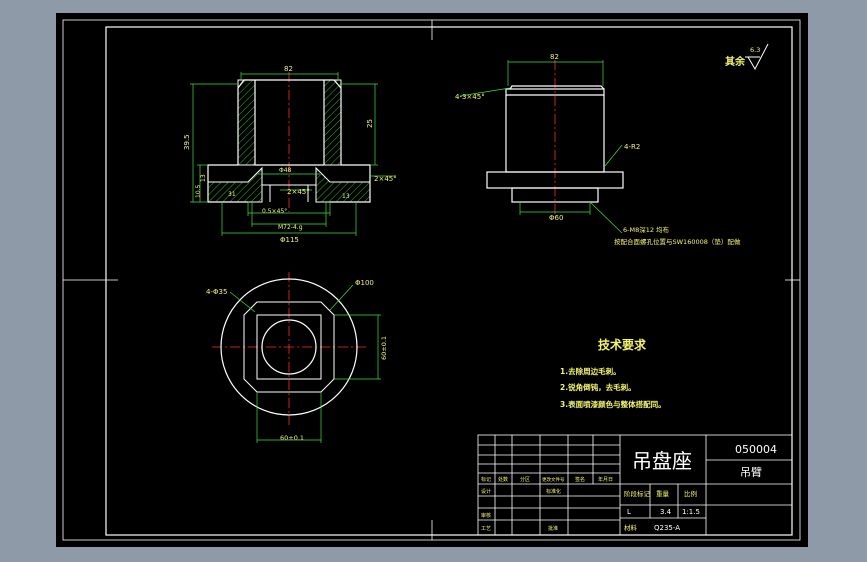  I want to click on requirement-2: 2.锐角倒钝，去毛刺。, so click(598, 387).